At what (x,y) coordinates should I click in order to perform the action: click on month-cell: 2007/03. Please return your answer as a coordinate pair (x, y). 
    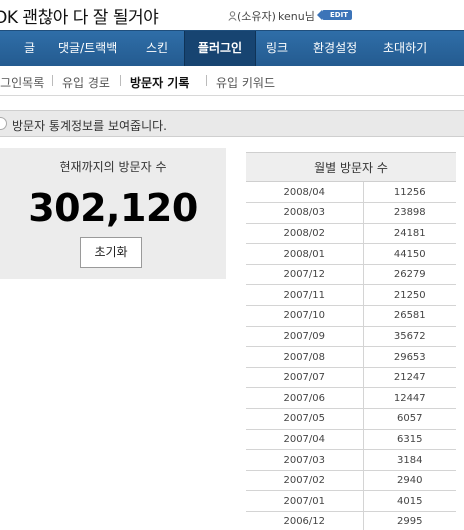
    Looking at the image, I should click on (305, 460).